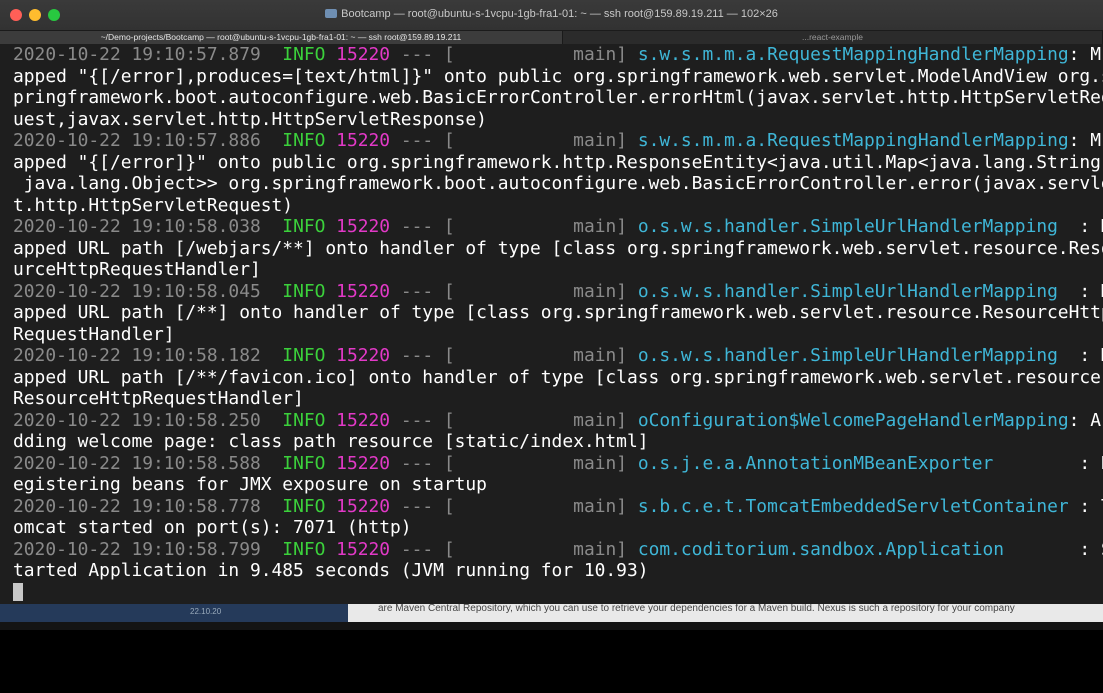  What do you see at coordinates (1091, 549) in the screenshot?
I see `log-message-start: : S` at bounding box center [1091, 549].